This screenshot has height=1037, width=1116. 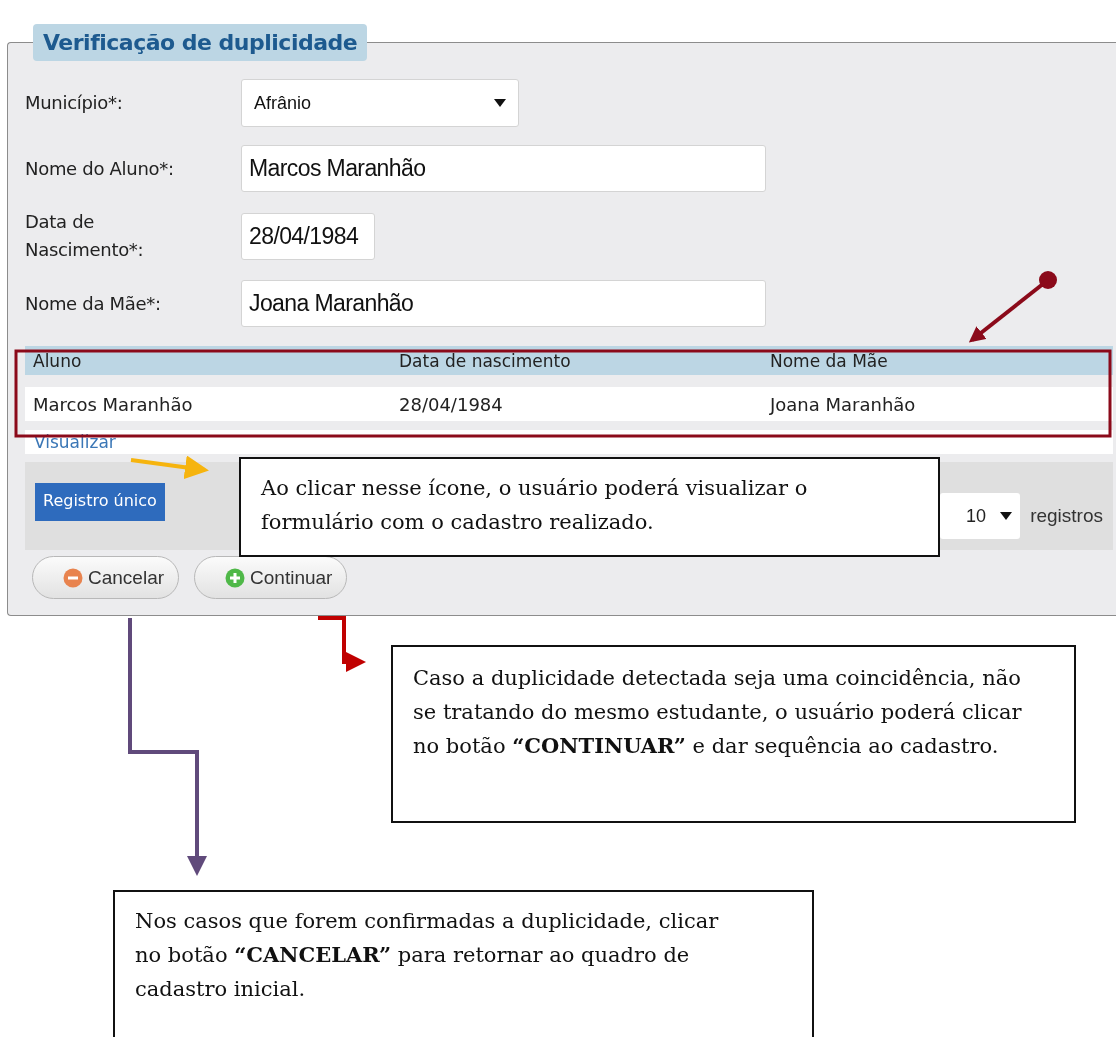 I want to click on field-label: Município*:, so click(x=74, y=103).